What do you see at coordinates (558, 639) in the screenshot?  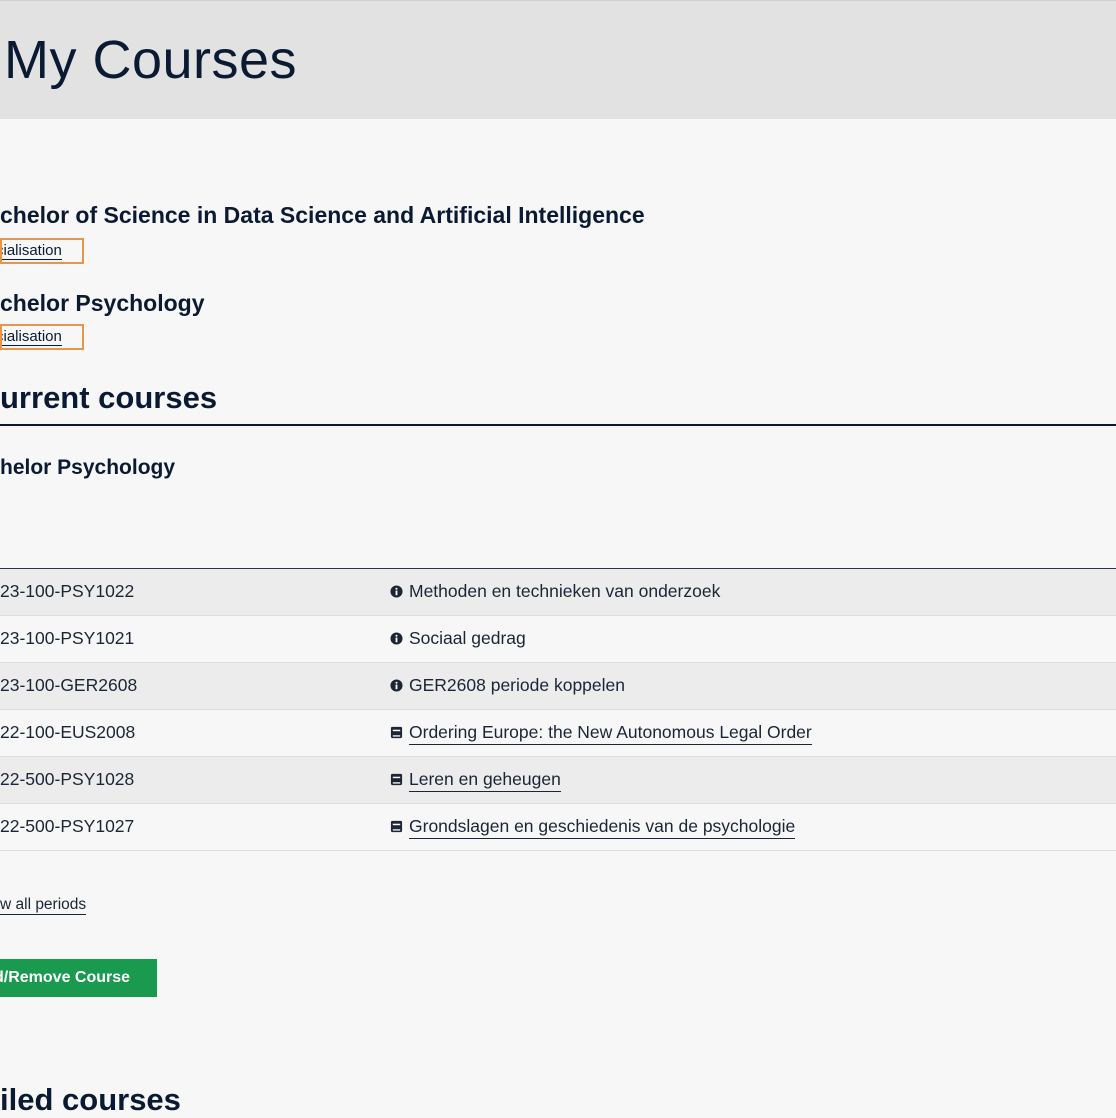 I see `table-row: 23-100-PSY1021 Sociaal gedrag` at bounding box center [558, 639].